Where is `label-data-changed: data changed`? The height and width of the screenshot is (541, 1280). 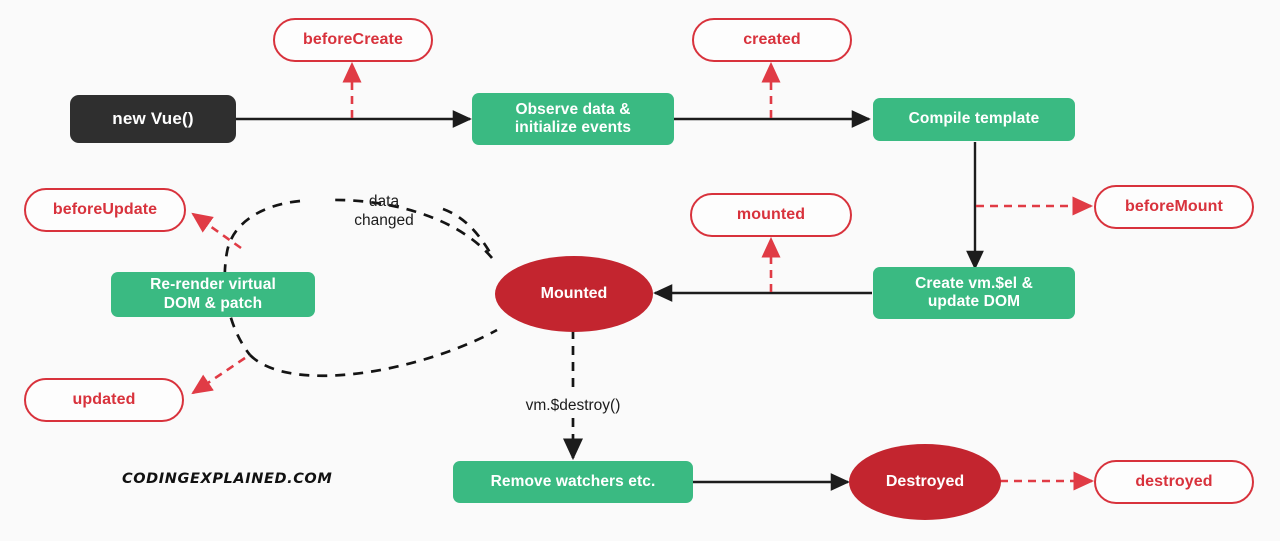 label-data-changed: data changed is located at coordinates (384, 211).